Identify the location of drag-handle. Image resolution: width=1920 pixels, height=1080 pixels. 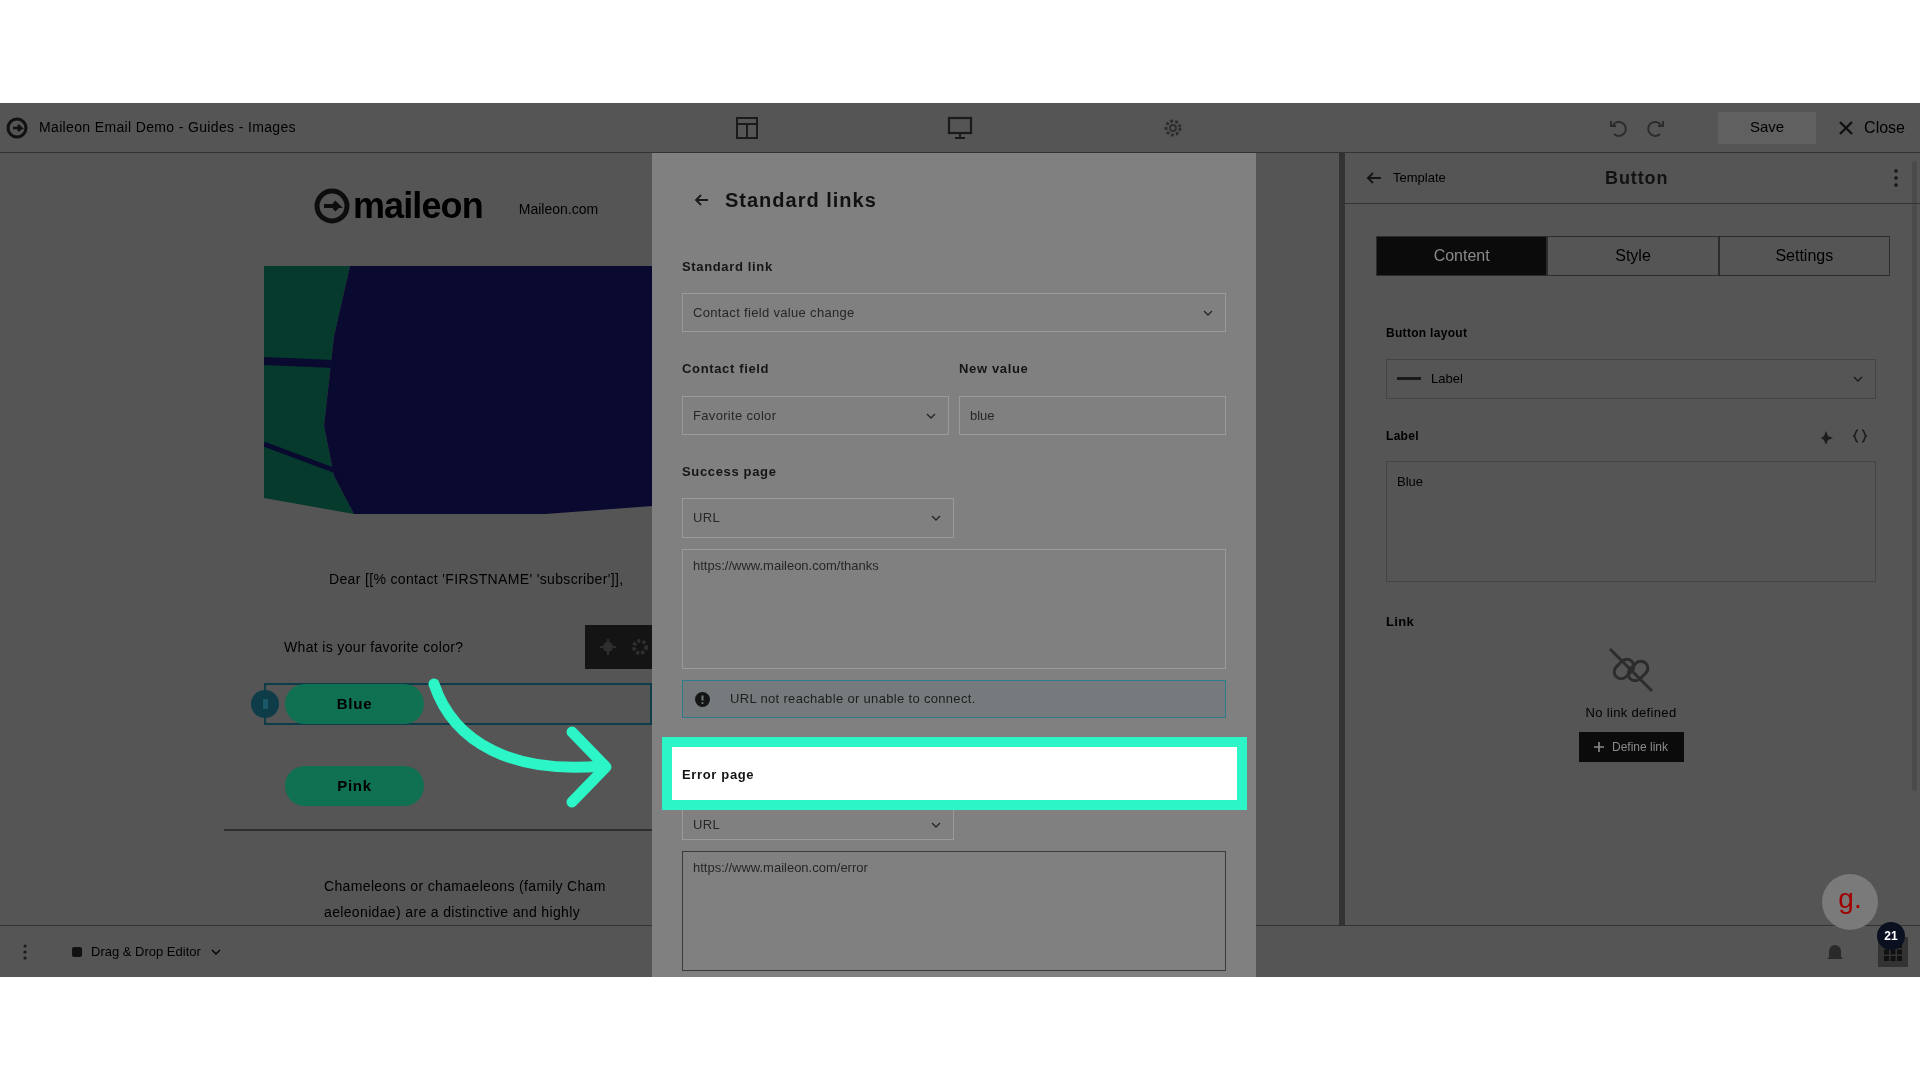
(265, 704).